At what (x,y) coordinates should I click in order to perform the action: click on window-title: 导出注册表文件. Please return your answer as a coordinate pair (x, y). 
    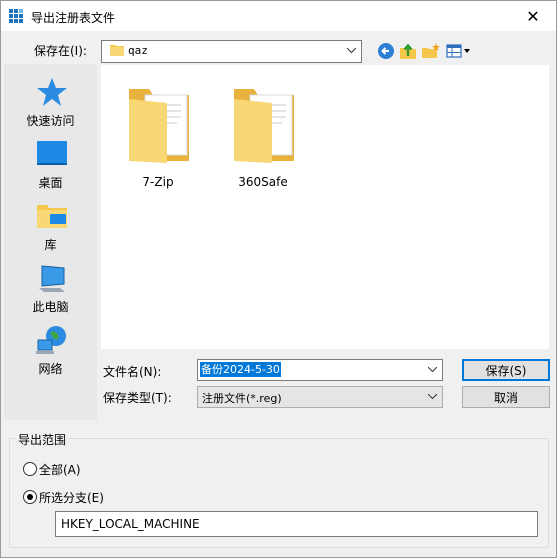
    Looking at the image, I should click on (73, 18).